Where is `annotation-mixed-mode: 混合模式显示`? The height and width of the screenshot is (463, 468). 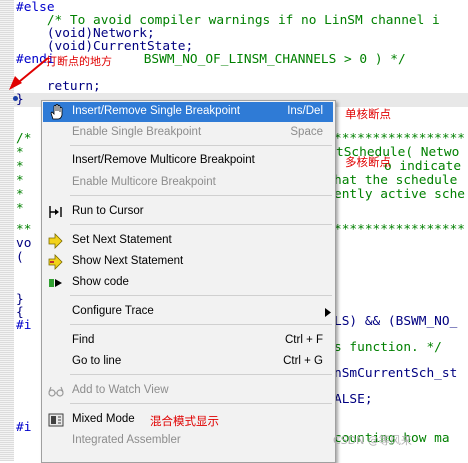 annotation-mixed-mode: 混合模式显示 is located at coordinates (184, 421).